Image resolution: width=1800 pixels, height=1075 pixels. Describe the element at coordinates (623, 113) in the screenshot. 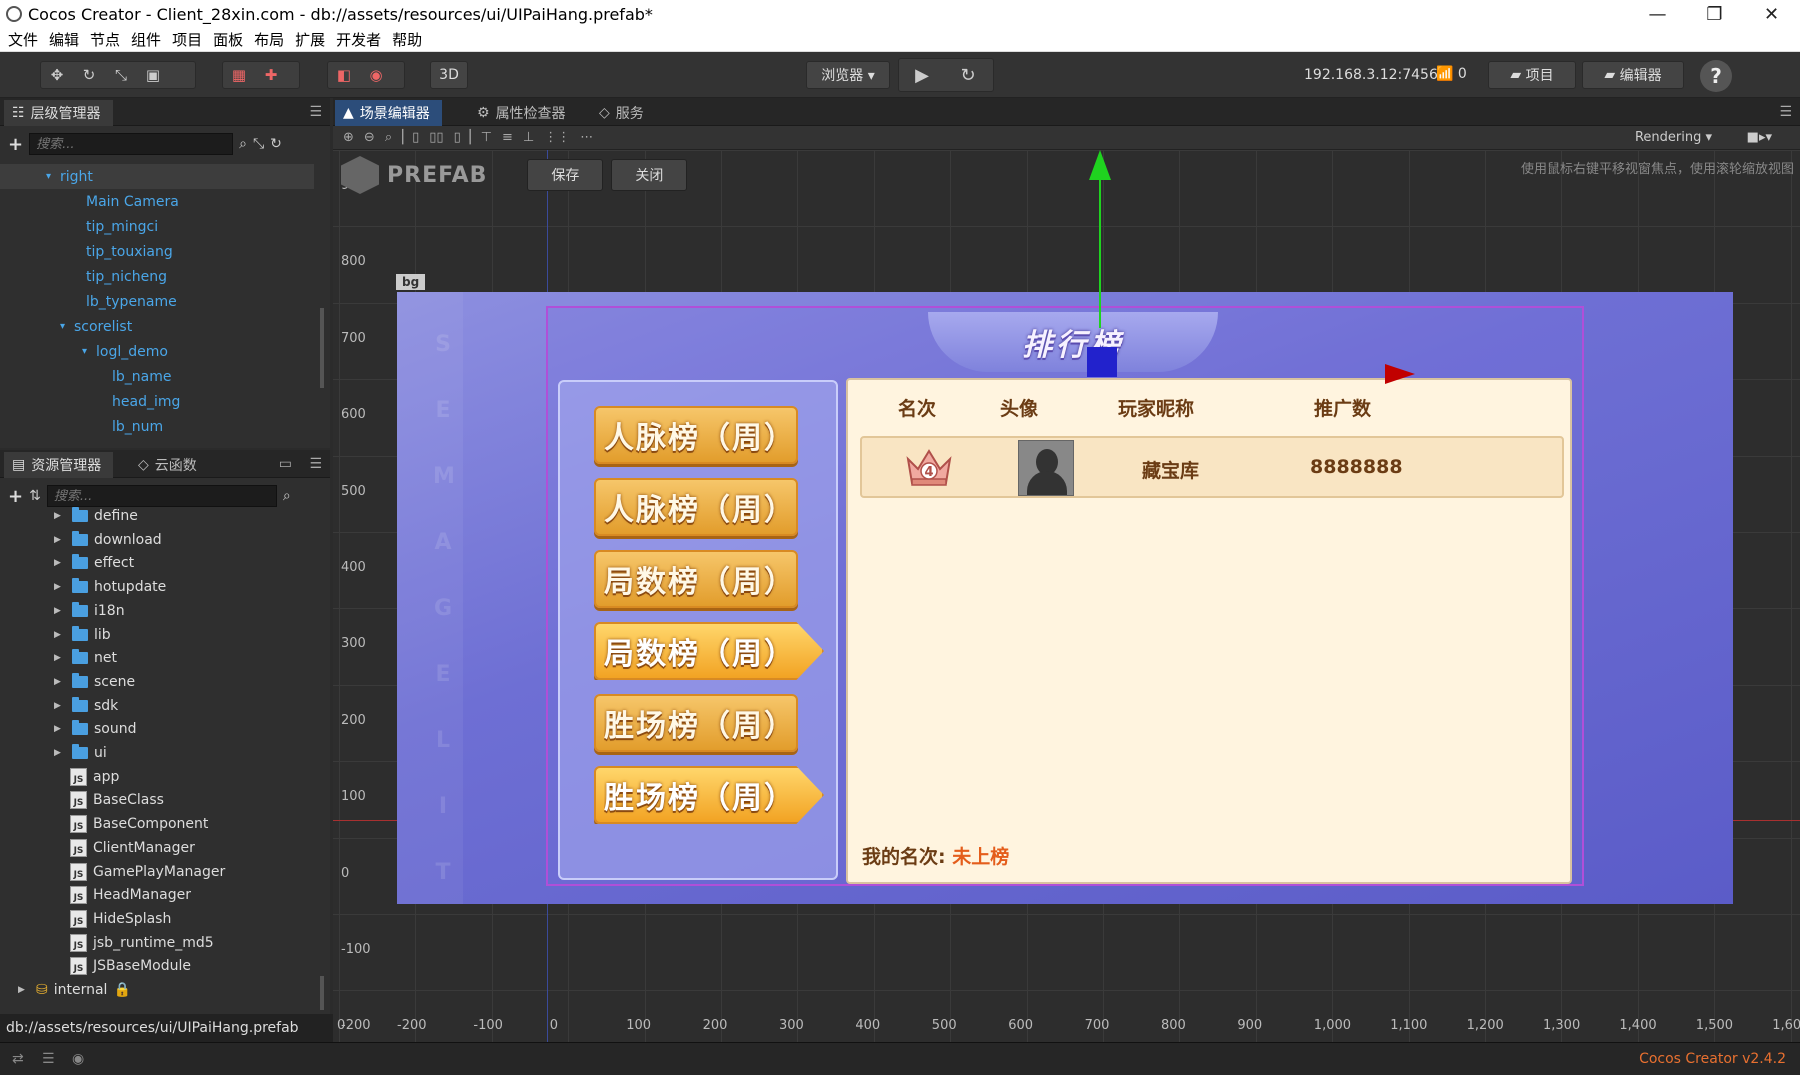

I see `tab-services: ◇ 服务` at that location.